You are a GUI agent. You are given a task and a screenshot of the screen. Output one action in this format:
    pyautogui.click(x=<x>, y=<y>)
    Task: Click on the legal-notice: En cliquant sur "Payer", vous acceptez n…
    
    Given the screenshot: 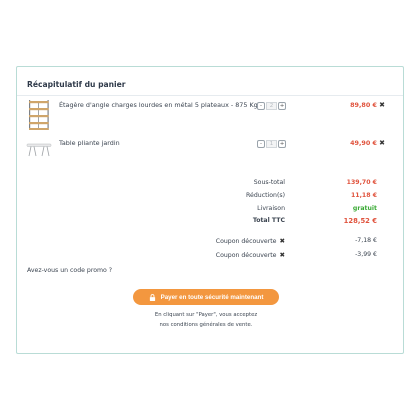 What is the action you would take?
    pyautogui.click(x=206, y=320)
    